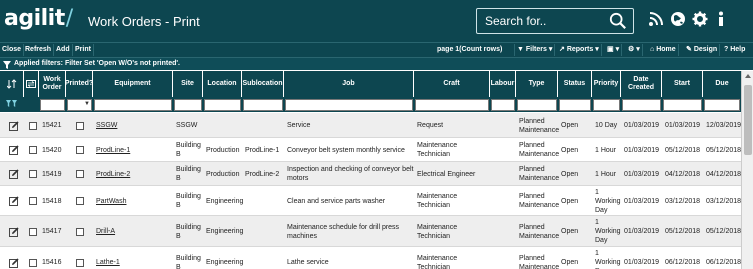 This screenshot has width=753, height=269. I want to click on filter-clear-icon, so click(12, 104).